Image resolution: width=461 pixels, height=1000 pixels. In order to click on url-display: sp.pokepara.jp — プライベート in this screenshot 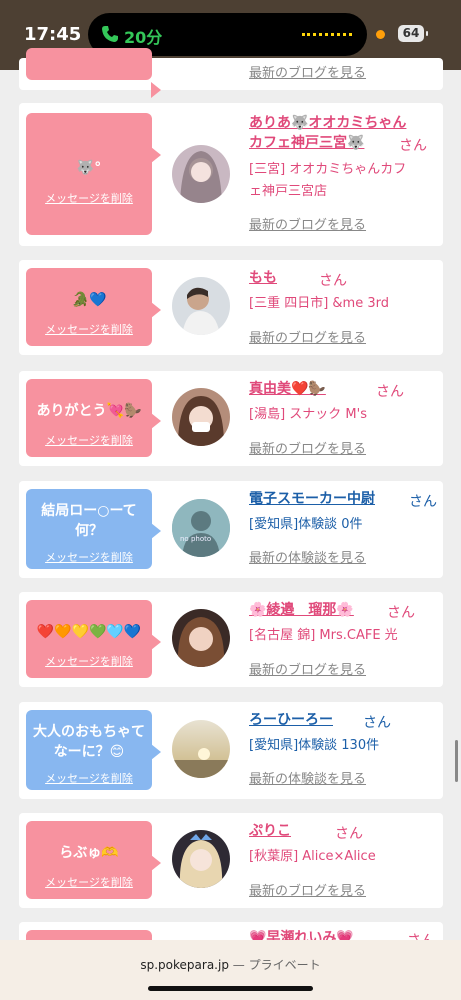, I will do `click(230, 964)`.